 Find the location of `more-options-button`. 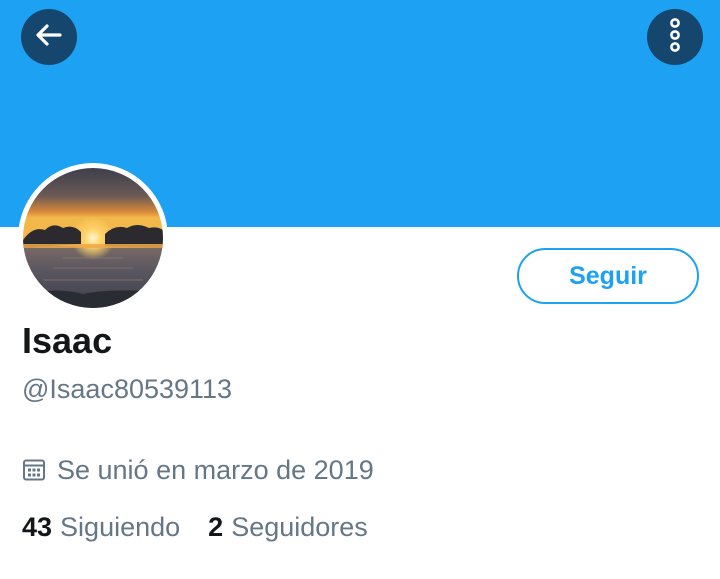

more-options-button is located at coordinates (675, 37).